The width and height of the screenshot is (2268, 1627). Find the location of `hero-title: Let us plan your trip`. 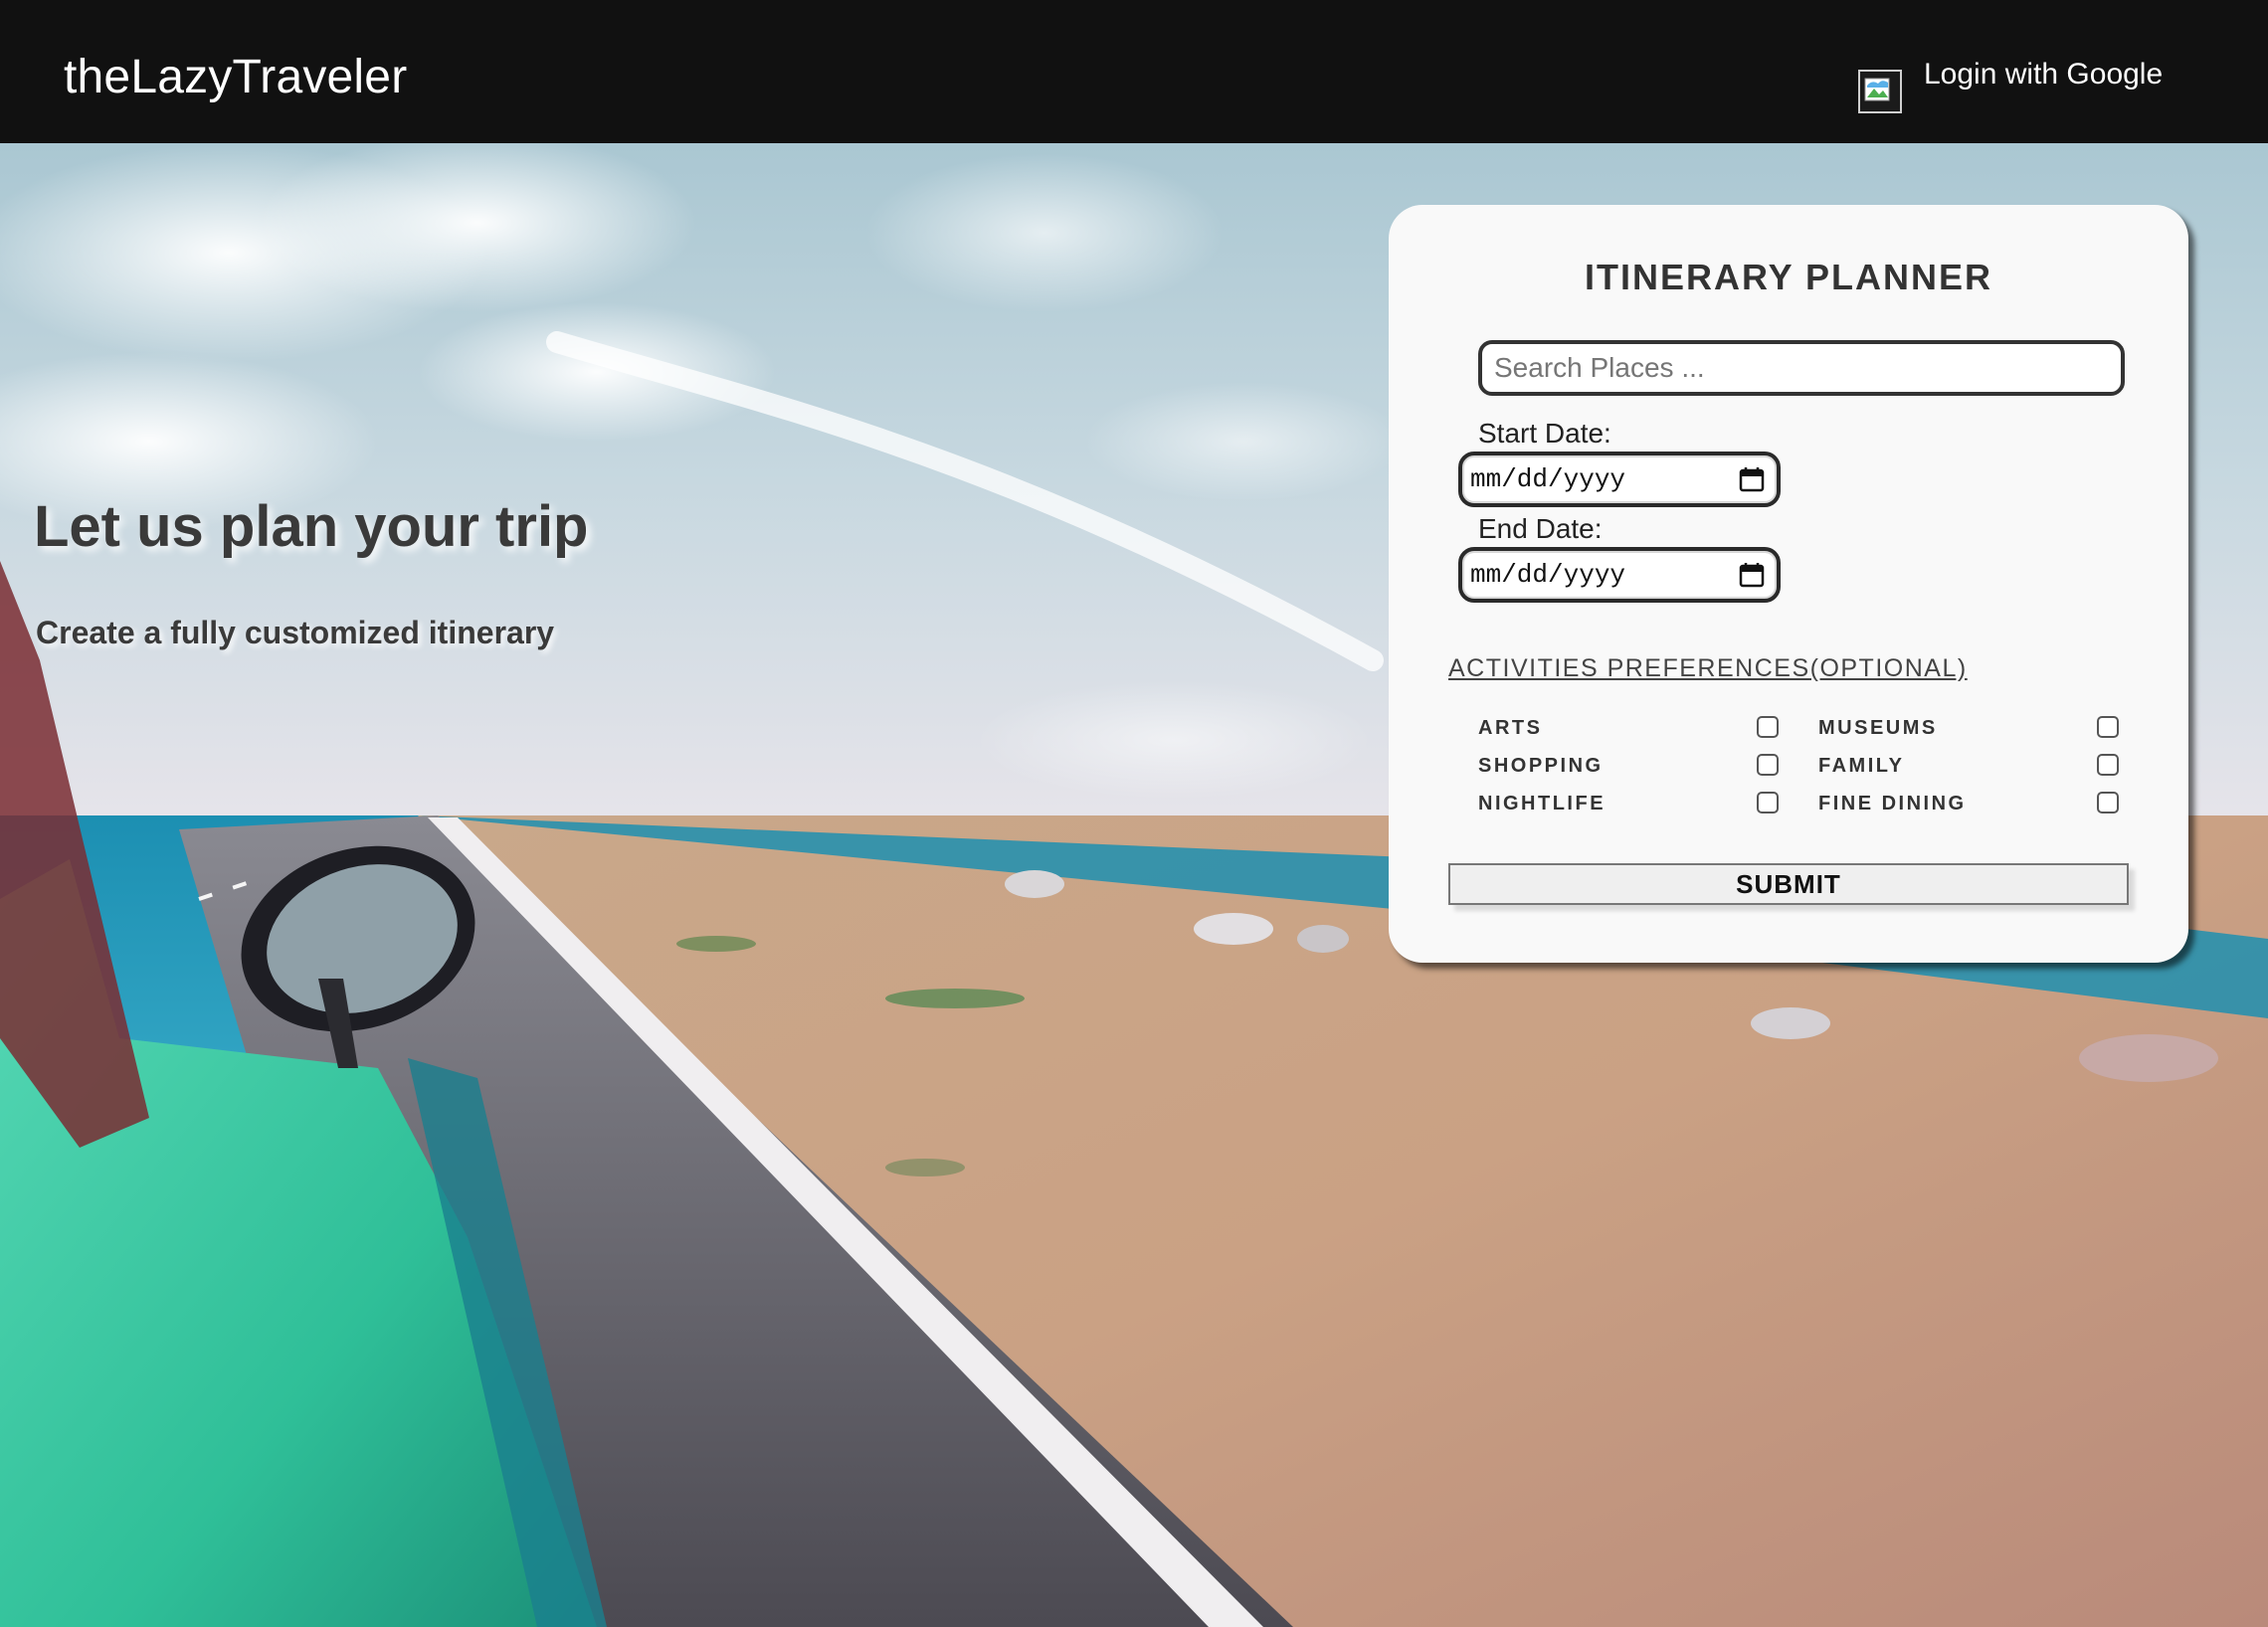

hero-title: Let us plan your trip is located at coordinates (311, 526).